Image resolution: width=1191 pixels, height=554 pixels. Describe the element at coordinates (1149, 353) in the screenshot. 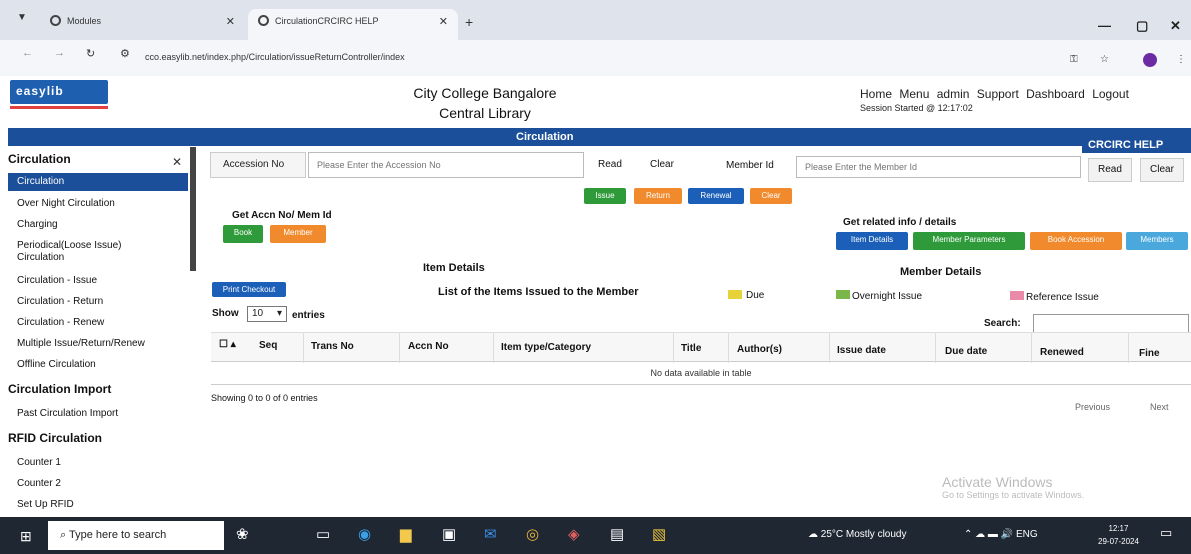

I see `col-fine: Fine` at that location.